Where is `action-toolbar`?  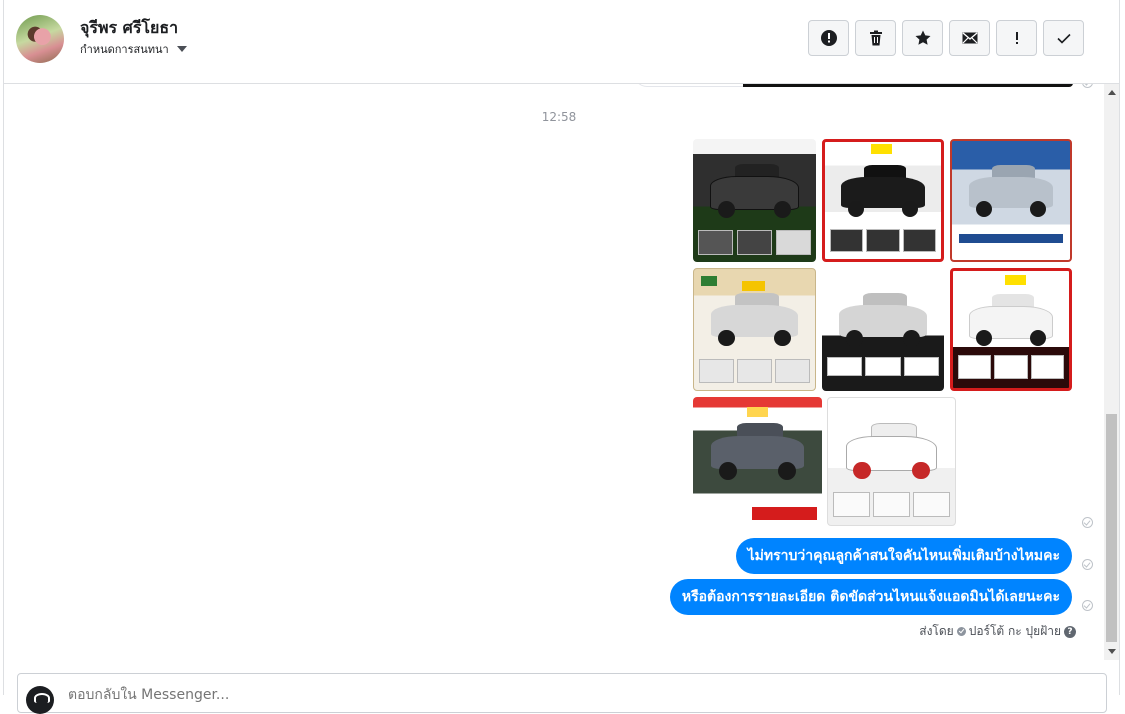
action-toolbar is located at coordinates (946, 38).